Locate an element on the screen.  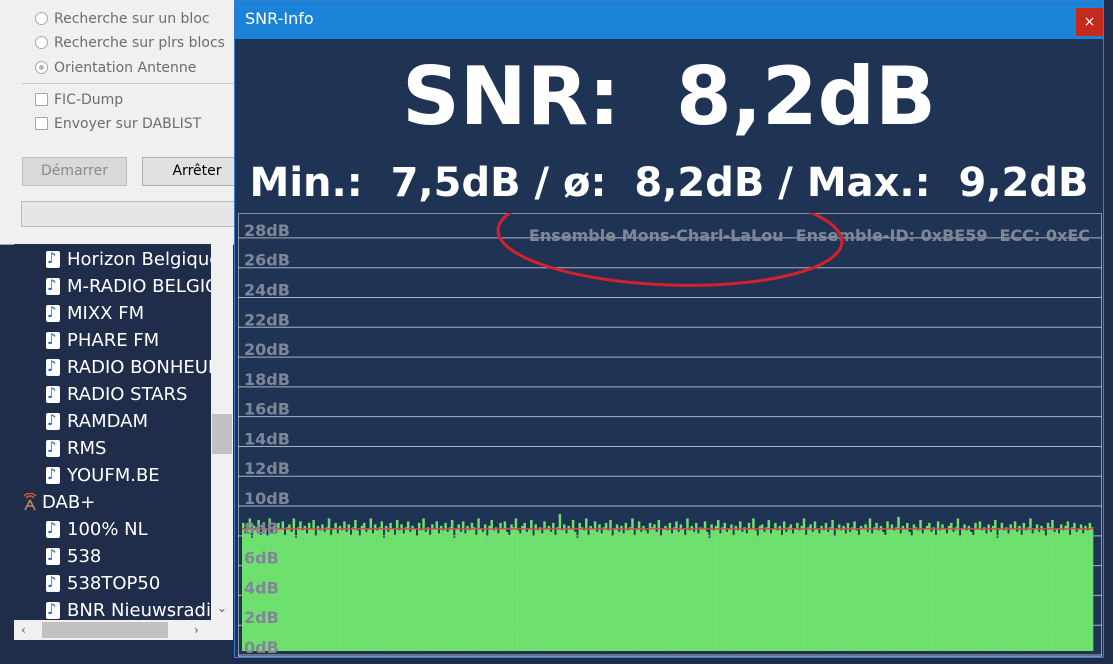
station-item: 100% NL is located at coordinates (97, 529).